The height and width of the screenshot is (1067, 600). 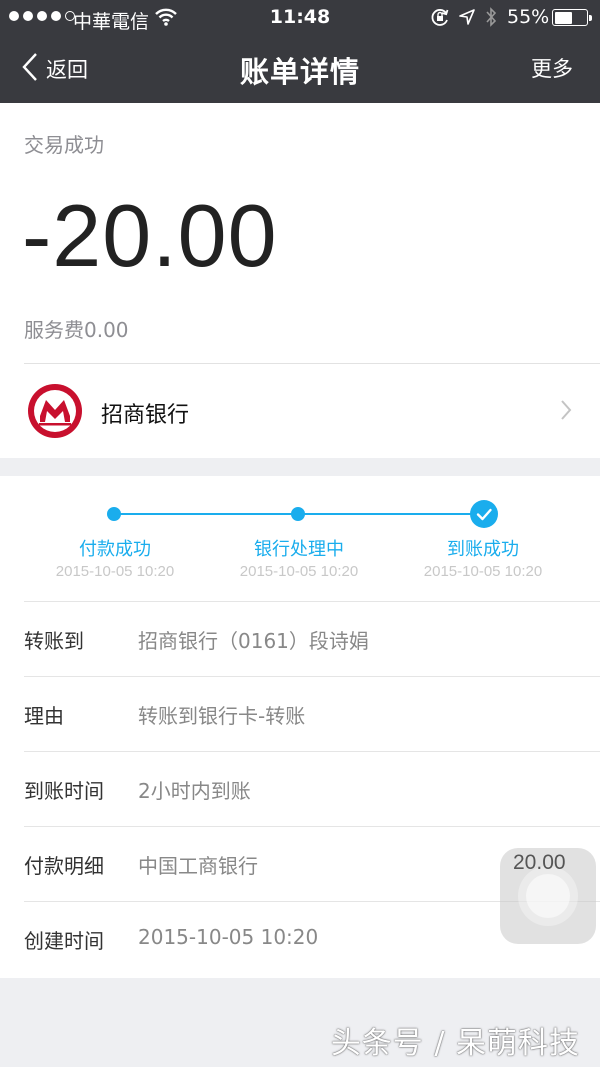 I want to click on step-label-processing: 银行处理中, so click(x=299, y=549).